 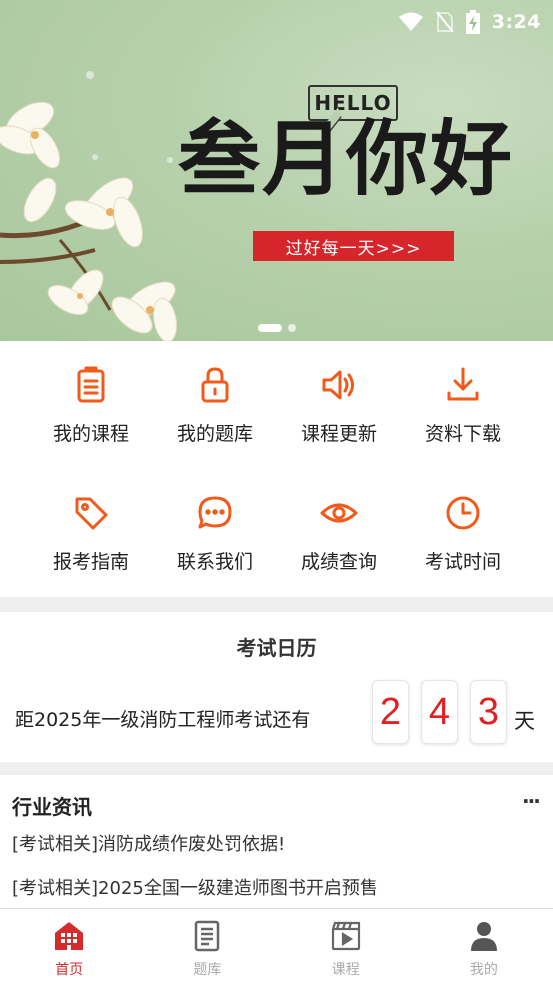 I want to click on more-icon: ···, so click(x=531, y=801).